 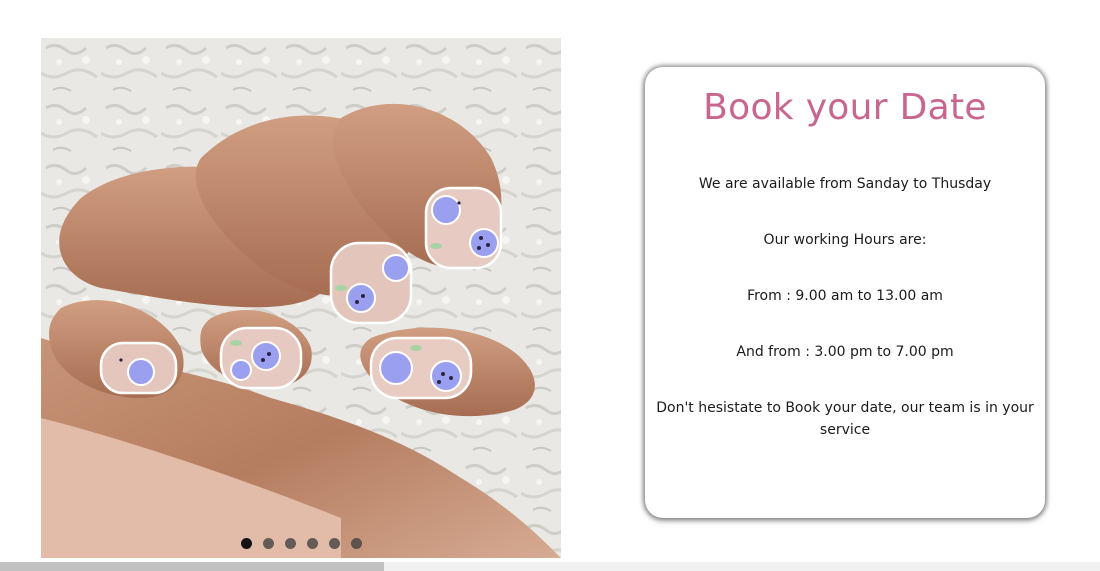 I want to click on horizontal-scrollbar, so click(x=550, y=566).